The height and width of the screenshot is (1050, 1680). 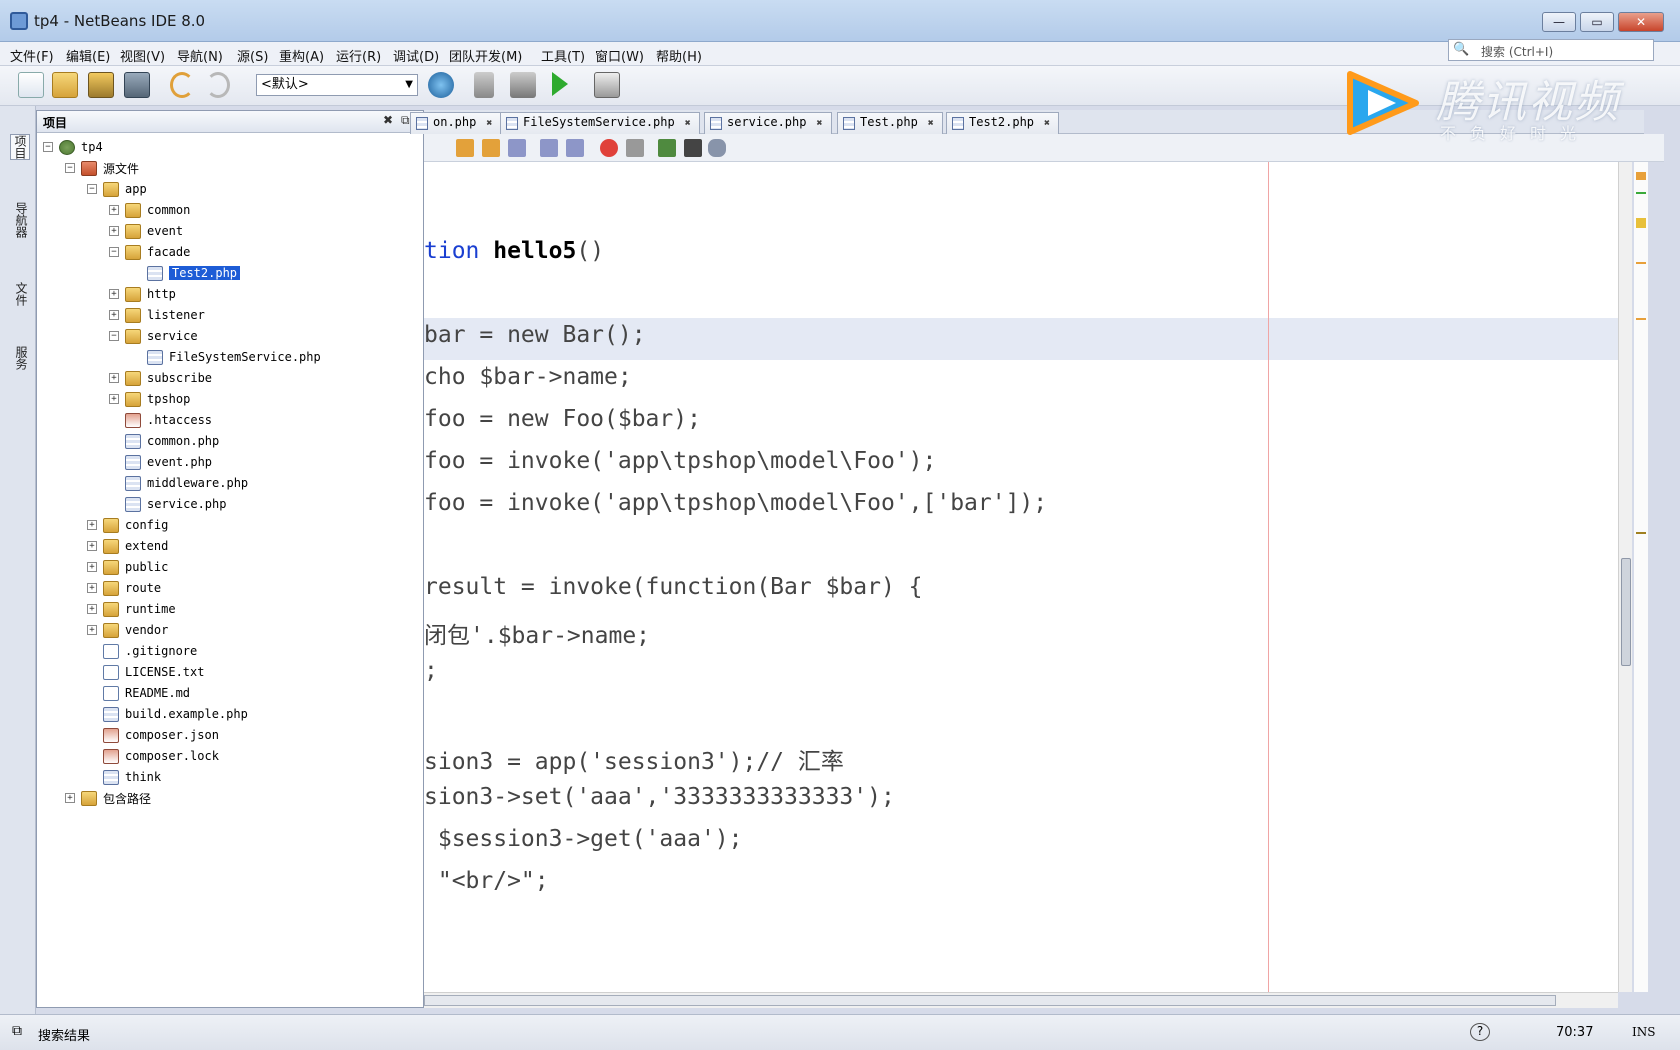 What do you see at coordinates (127, 525) in the screenshot?
I see `tree-item: + config` at bounding box center [127, 525].